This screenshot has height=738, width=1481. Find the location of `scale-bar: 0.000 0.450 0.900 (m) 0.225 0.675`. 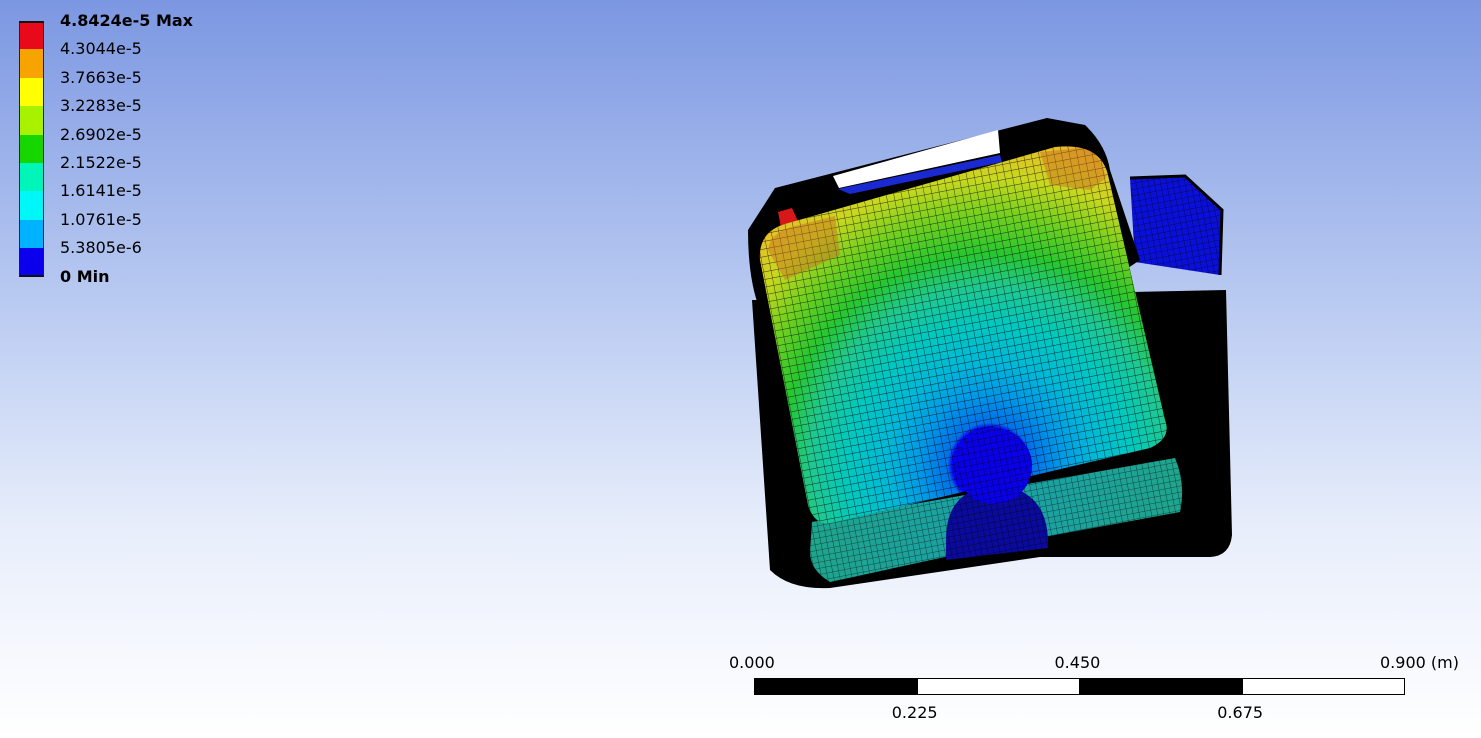

scale-bar: 0.000 0.450 0.900 (m) 0.225 0.675 is located at coordinates (1090, 689).